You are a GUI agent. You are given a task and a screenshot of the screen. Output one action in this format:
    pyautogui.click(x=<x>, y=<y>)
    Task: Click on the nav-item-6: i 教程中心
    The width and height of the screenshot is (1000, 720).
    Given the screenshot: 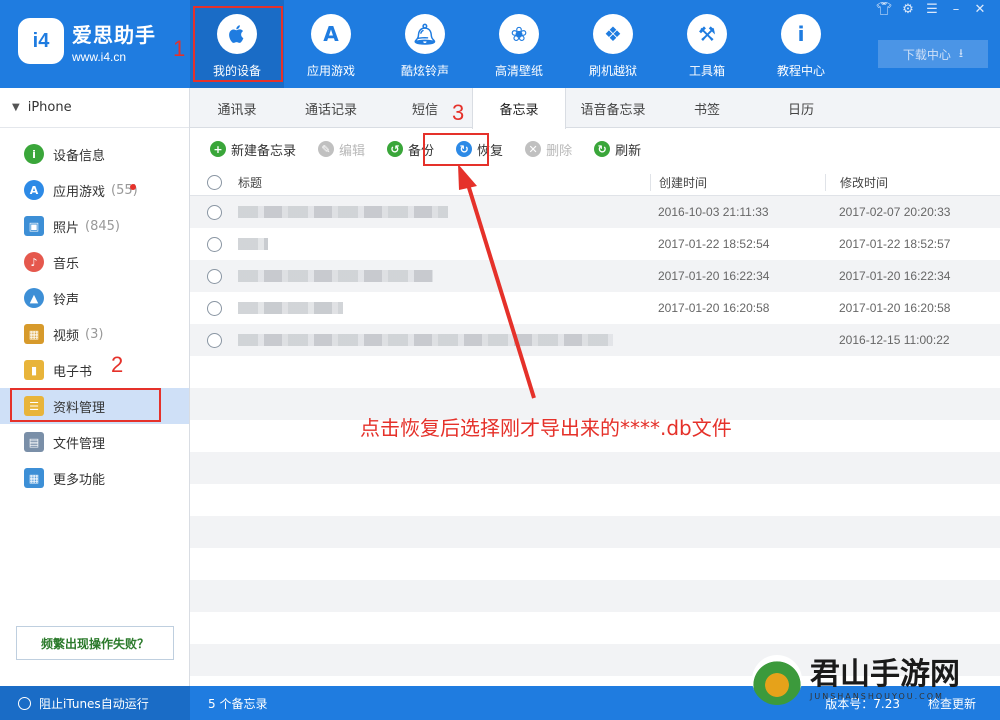 What is the action you would take?
    pyautogui.click(x=801, y=44)
    